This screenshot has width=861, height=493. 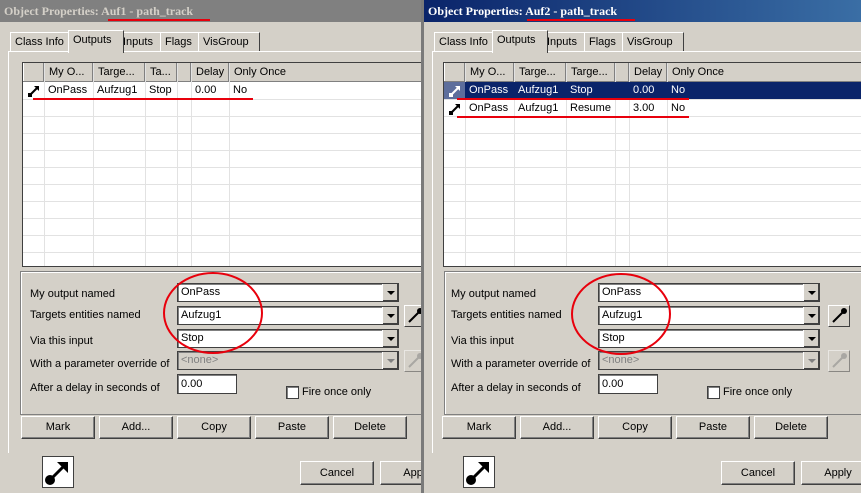 I want to click on targets-label: Targets entities named, so click(x=506, y=315).